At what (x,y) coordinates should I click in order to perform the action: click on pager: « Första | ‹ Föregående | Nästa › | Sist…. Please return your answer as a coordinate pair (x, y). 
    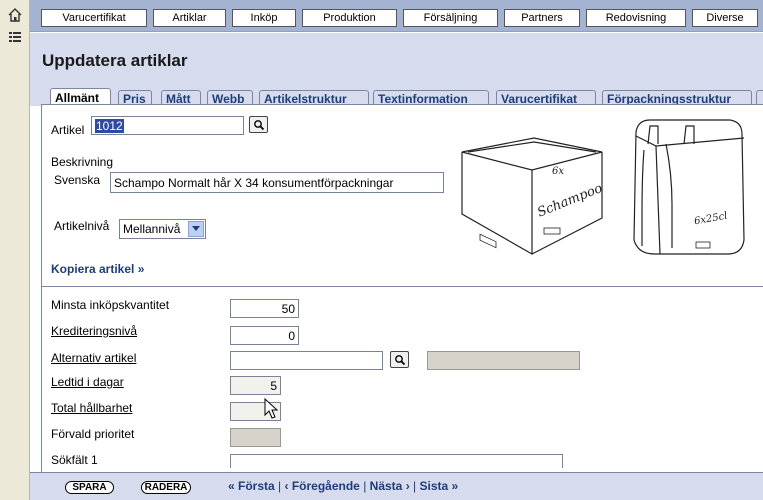
    Looking at the image, I should click on (343, 486).